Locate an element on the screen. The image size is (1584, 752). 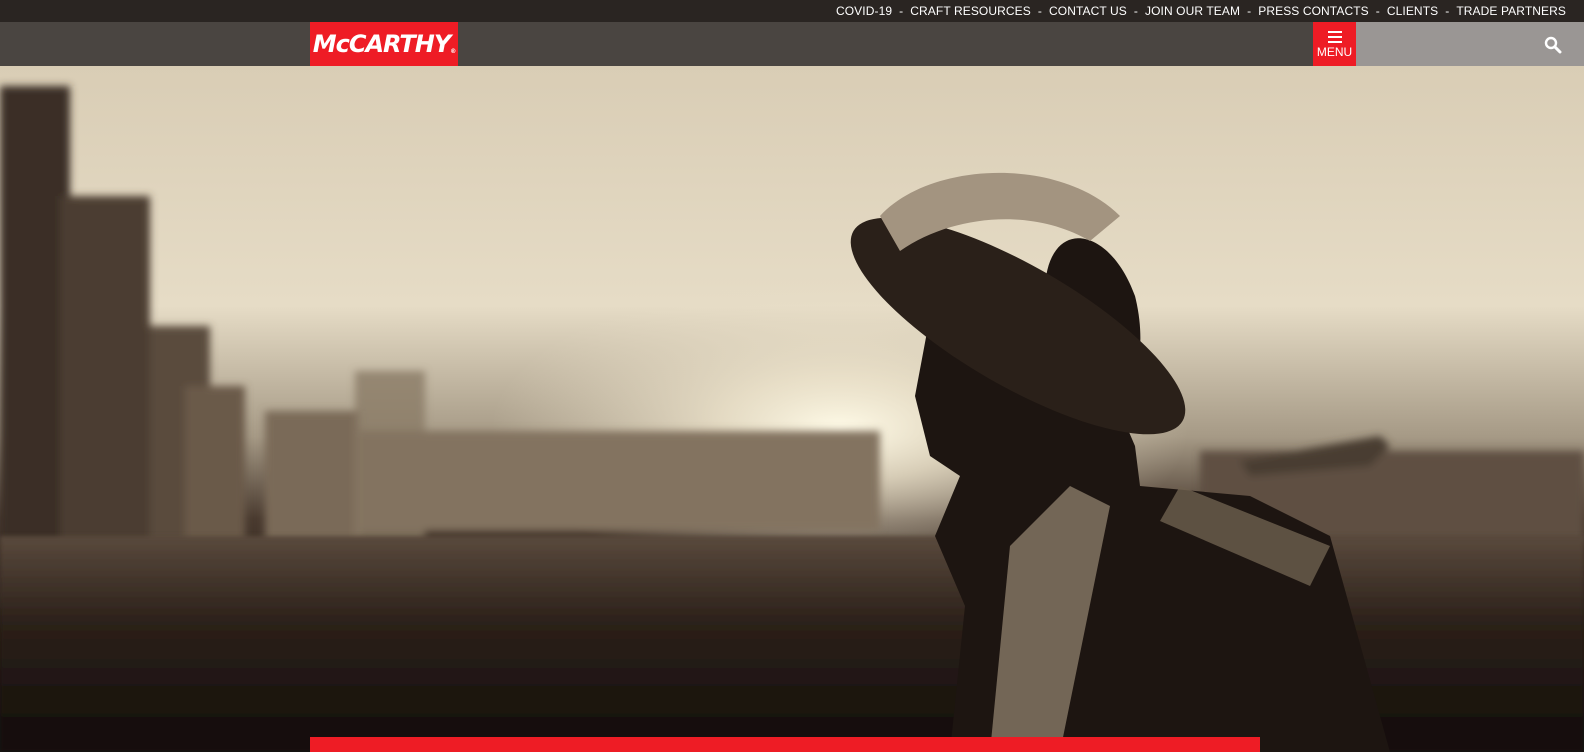
logo-text: McCARTHY is located at coordinates (382, 44).